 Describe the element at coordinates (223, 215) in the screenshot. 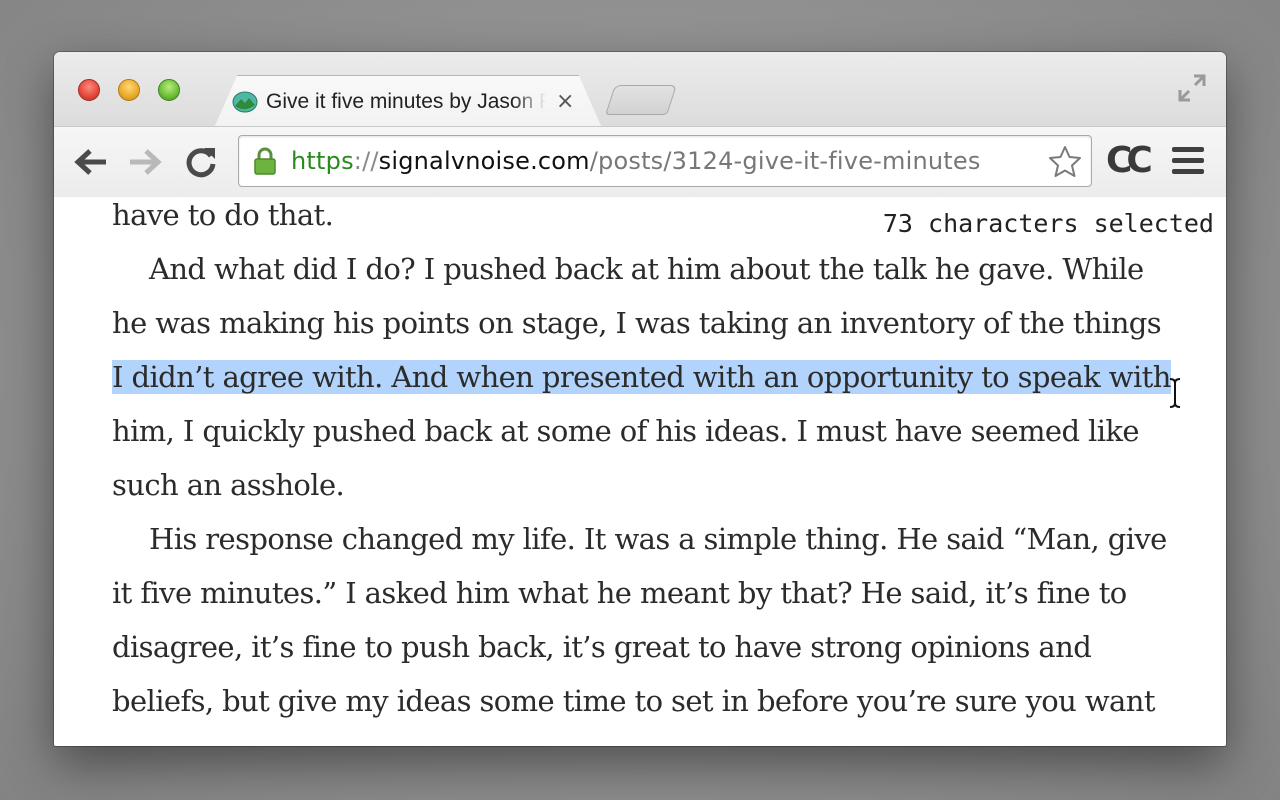

I see `line-text: have to do that.` at that location.